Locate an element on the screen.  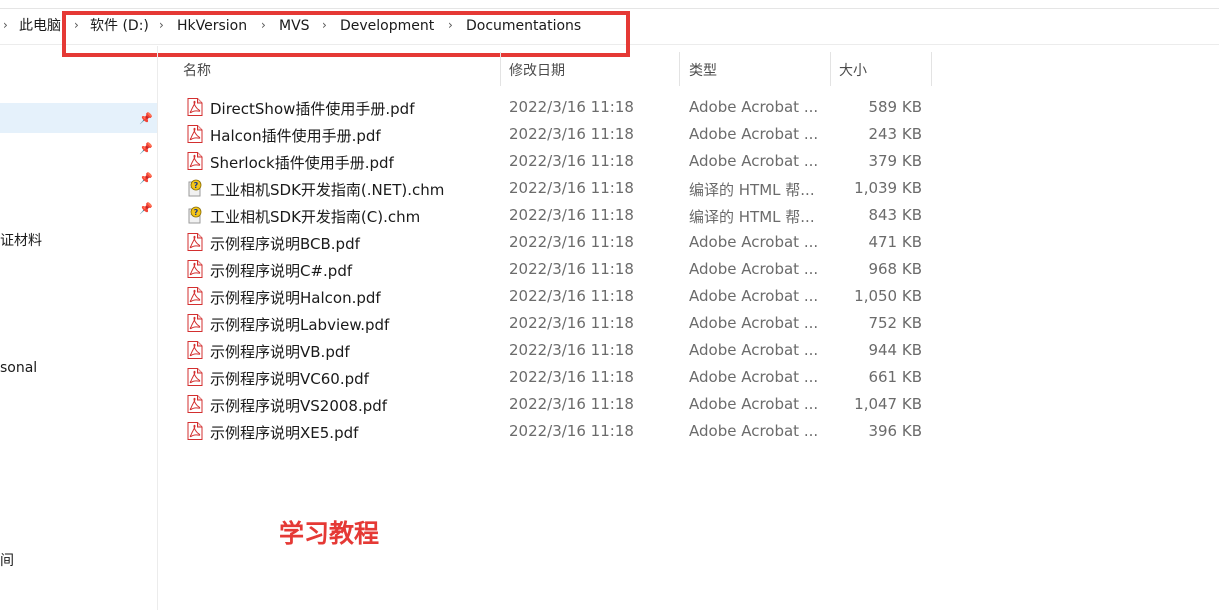
file-name: 示例程序说明Labview.pdf is located at coordinates (300, 325).